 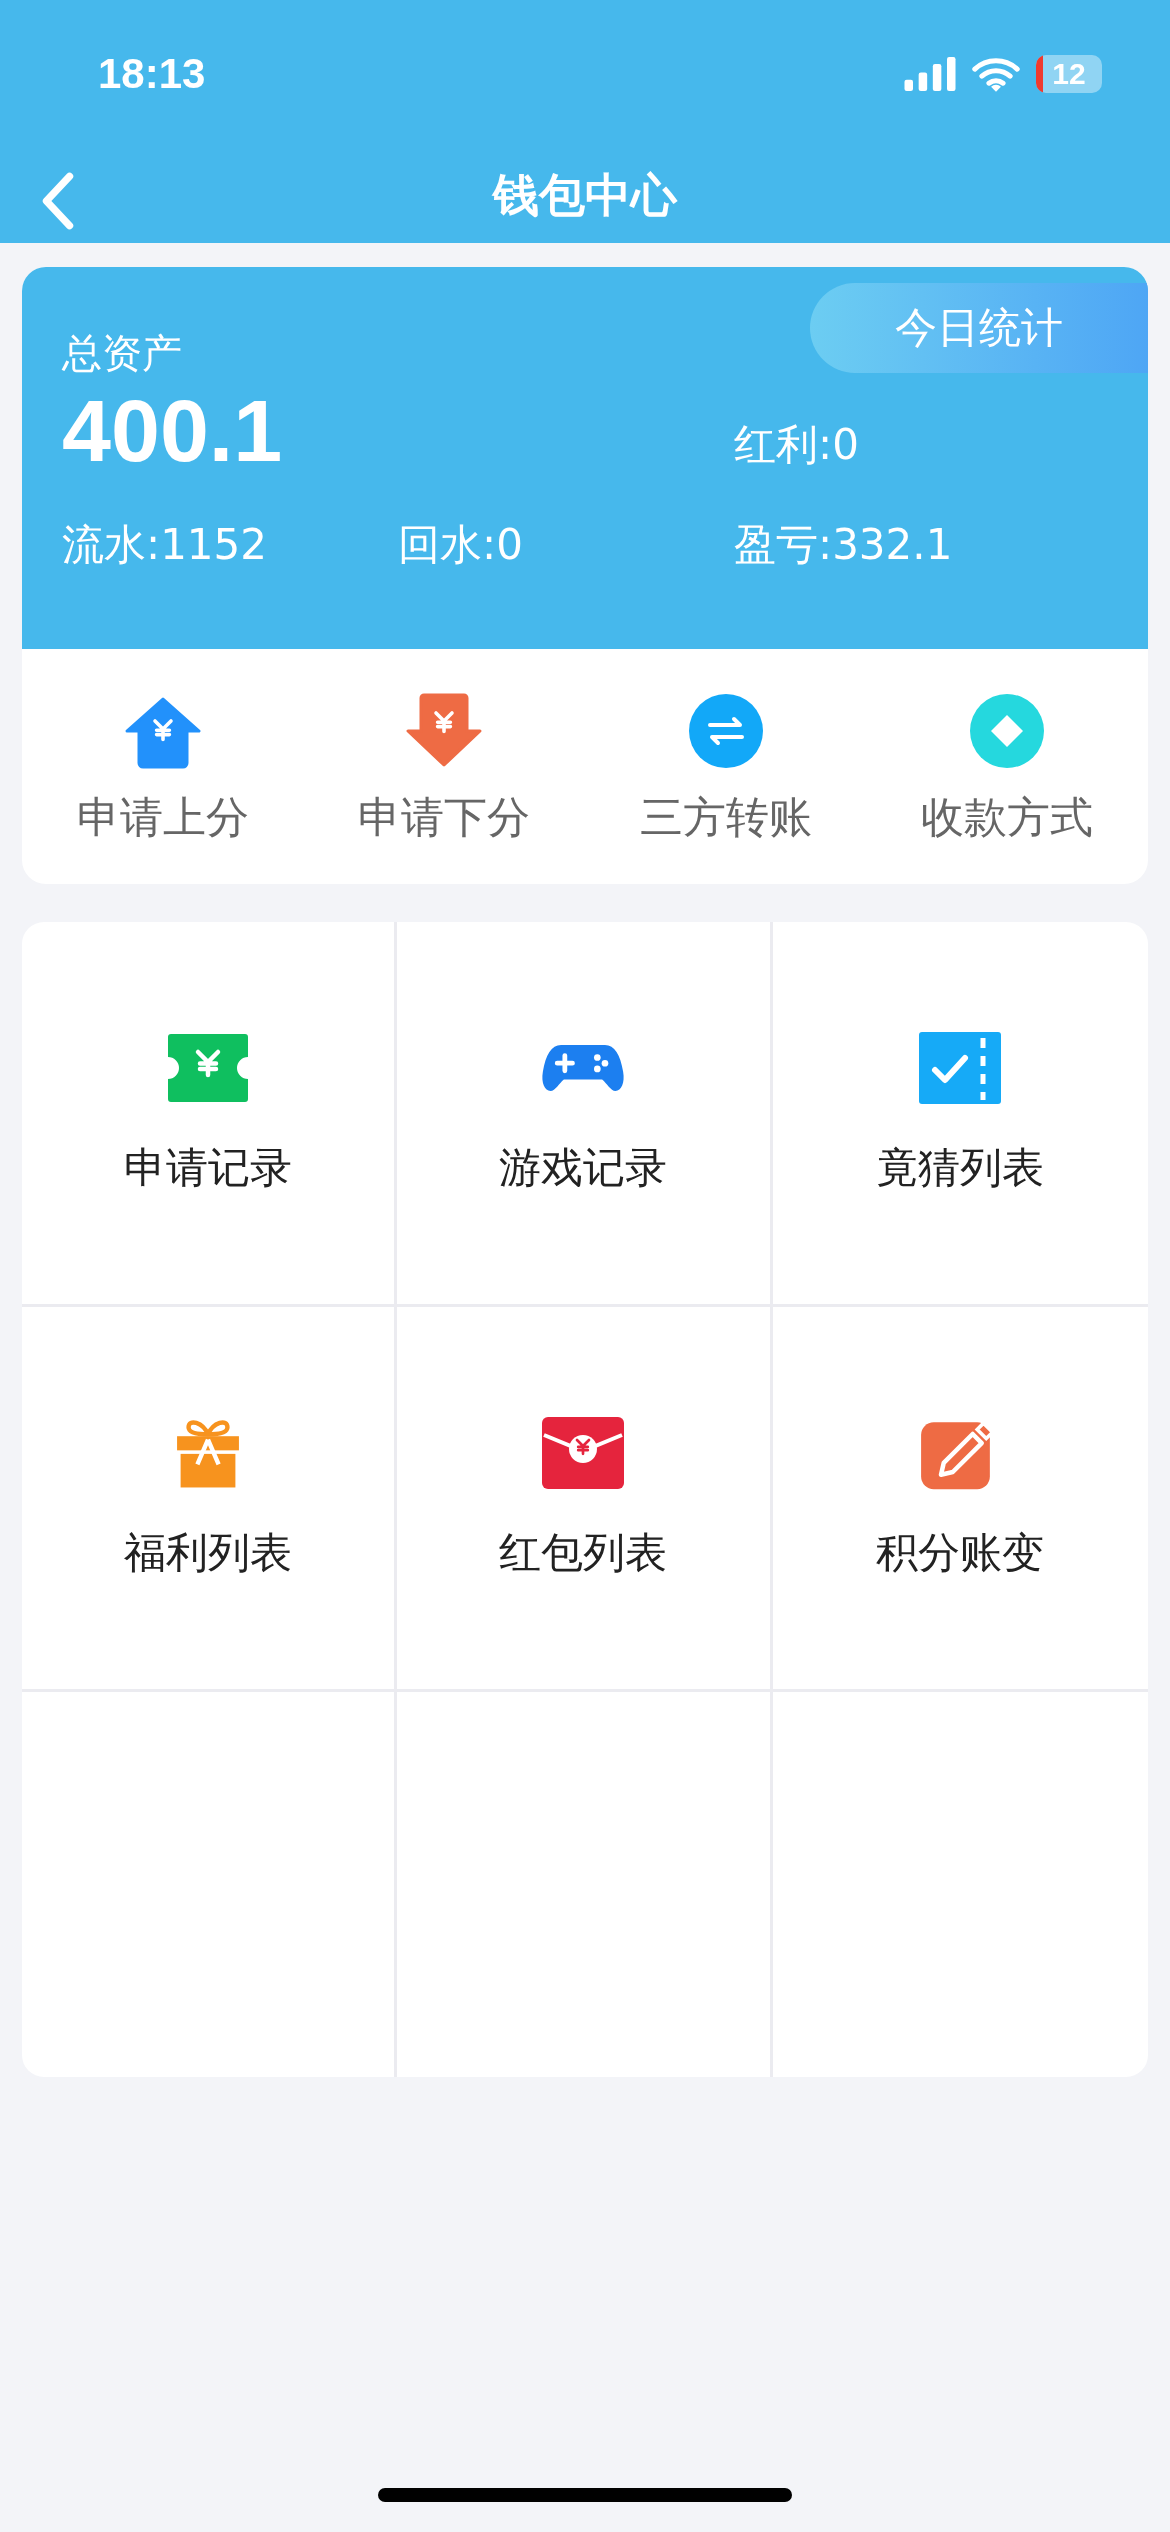 What do you see at coordinates (585, 1114) in the screenshot?
I see `menu-item: 游戏记录` at bounding box center [585, 1114].